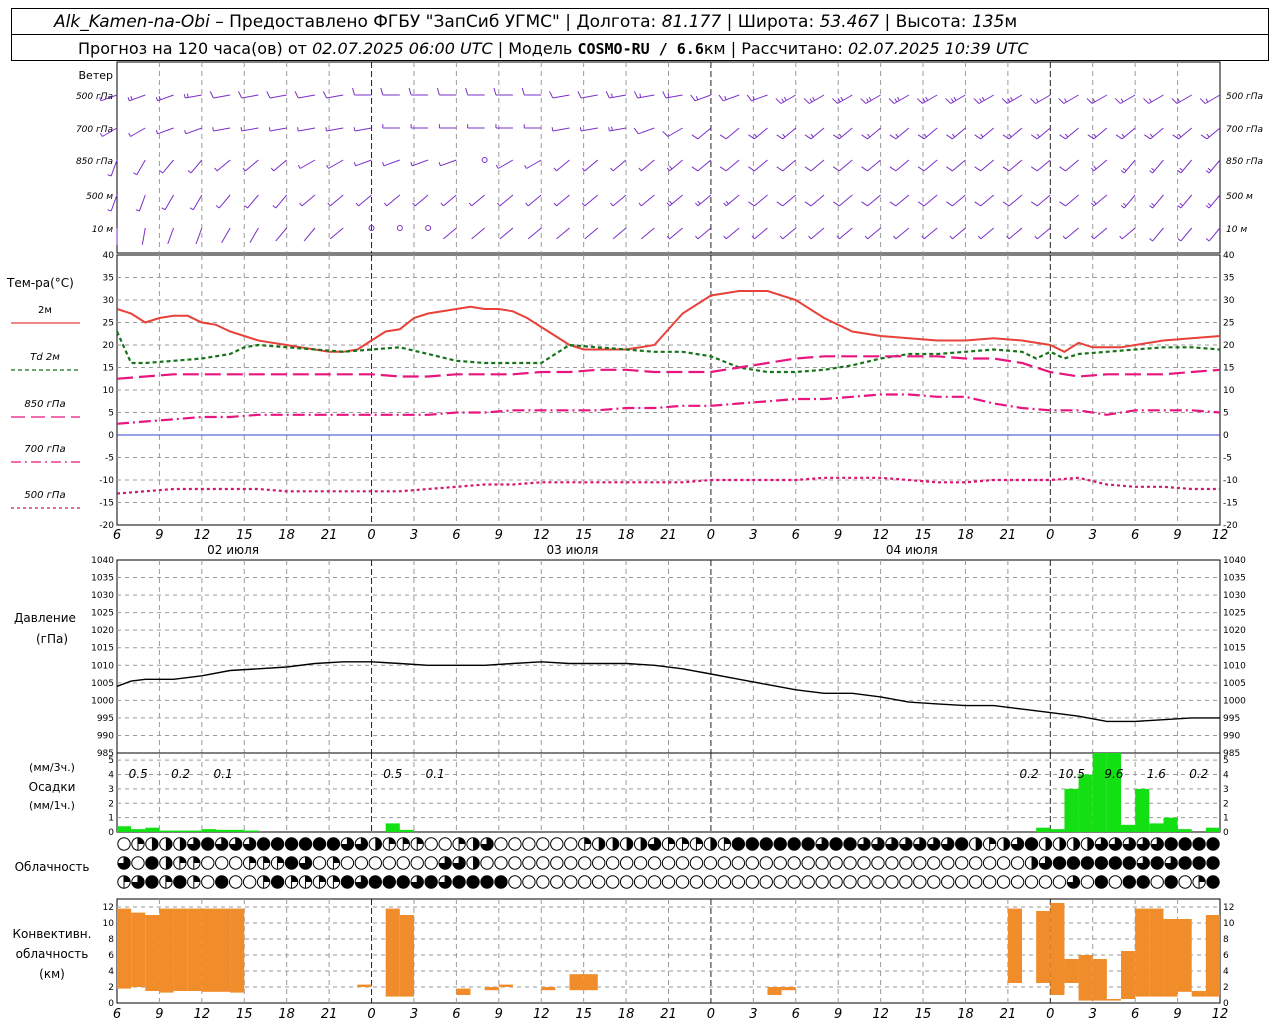 The width and height of the screenshot is (1280, 1024). What do you see at coordinates (1226, 436) in the screenshot?
I see `temp-axis-tick-right: 0` at bounding box center [1226, 436].